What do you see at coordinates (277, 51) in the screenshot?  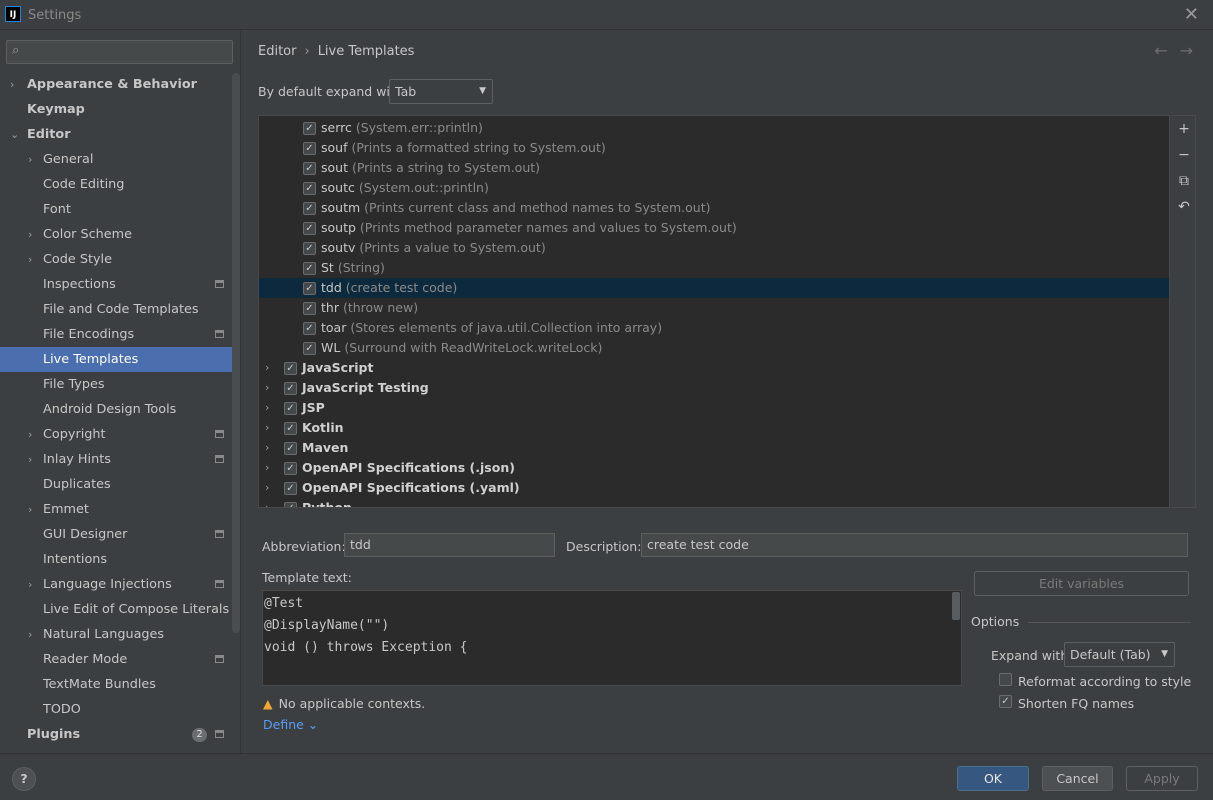 I see `breadcrumb-parent: Editor` at bounding box center [277, 51].